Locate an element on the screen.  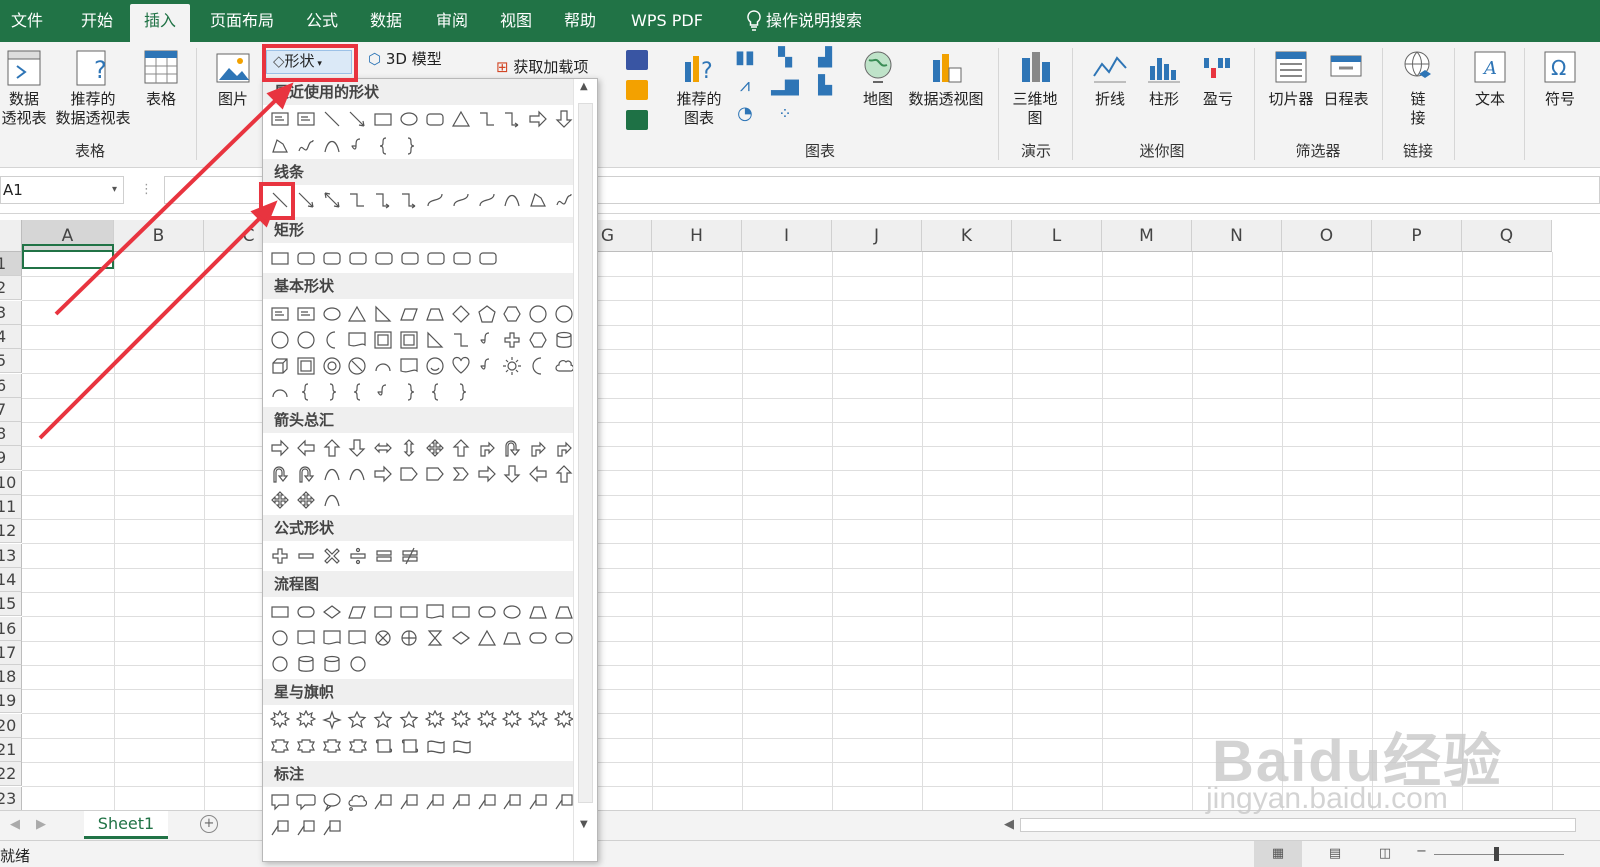
statistic-chart-button: ▂▆ is located at coordinates (785, 85).